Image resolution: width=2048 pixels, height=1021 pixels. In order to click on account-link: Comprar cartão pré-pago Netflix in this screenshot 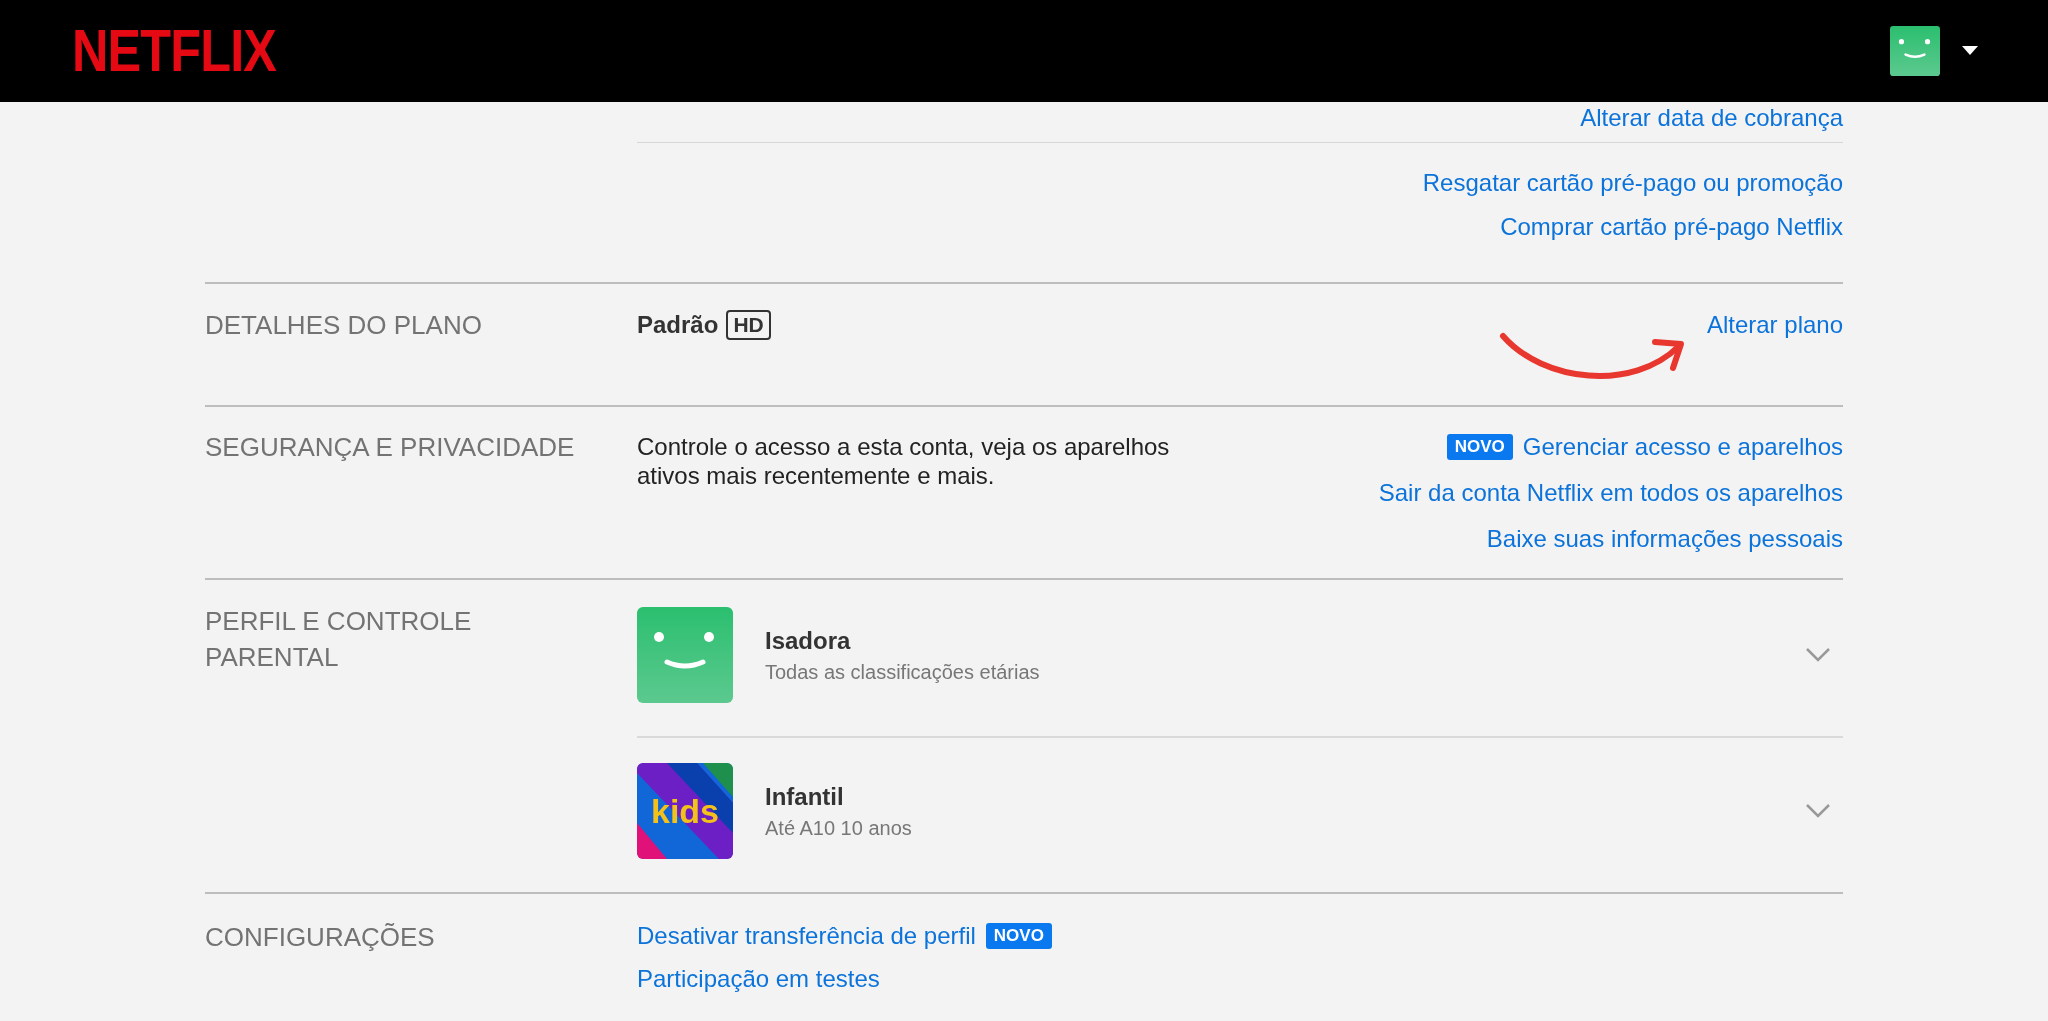, I will do `click(1671, 227)`.